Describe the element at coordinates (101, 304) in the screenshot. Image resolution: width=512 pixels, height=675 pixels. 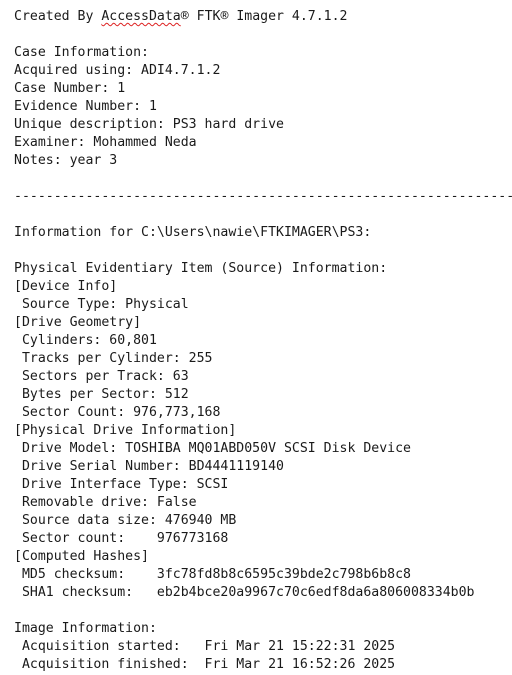
I see `source-type: Source Type: Physical` at that location.